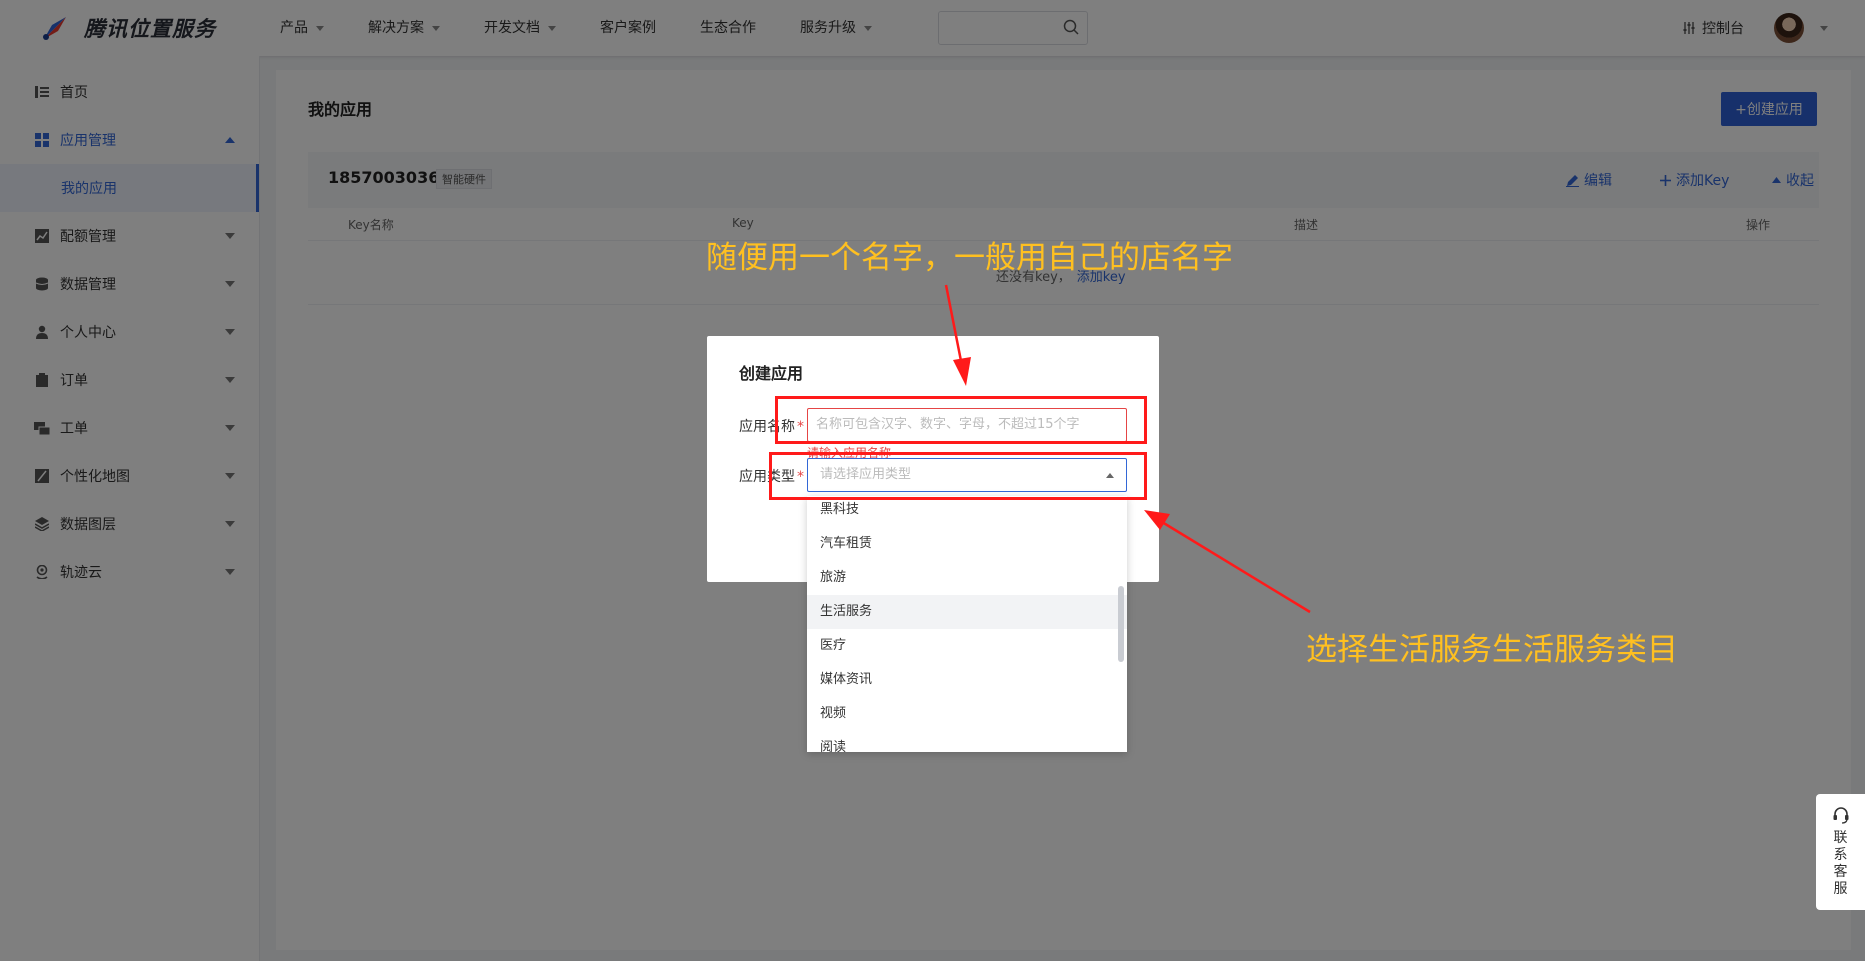  Describe the element at coordinates (1840, 815) in the screenshot. I see `headset-icon` at that location.